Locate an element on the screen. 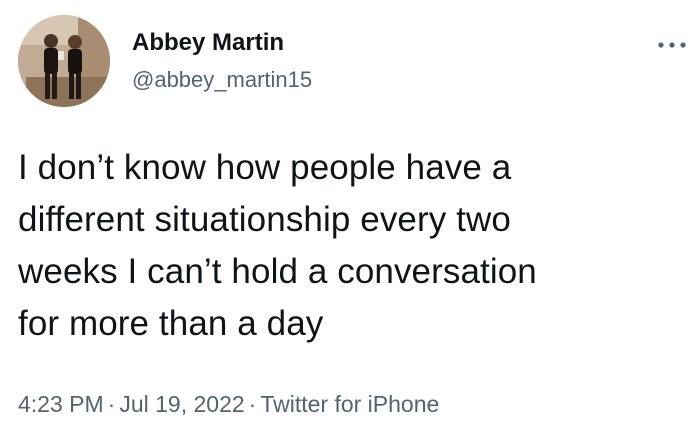 This screenshot has height=444, width=700. more-options-button is located at coordinates (672, 45).